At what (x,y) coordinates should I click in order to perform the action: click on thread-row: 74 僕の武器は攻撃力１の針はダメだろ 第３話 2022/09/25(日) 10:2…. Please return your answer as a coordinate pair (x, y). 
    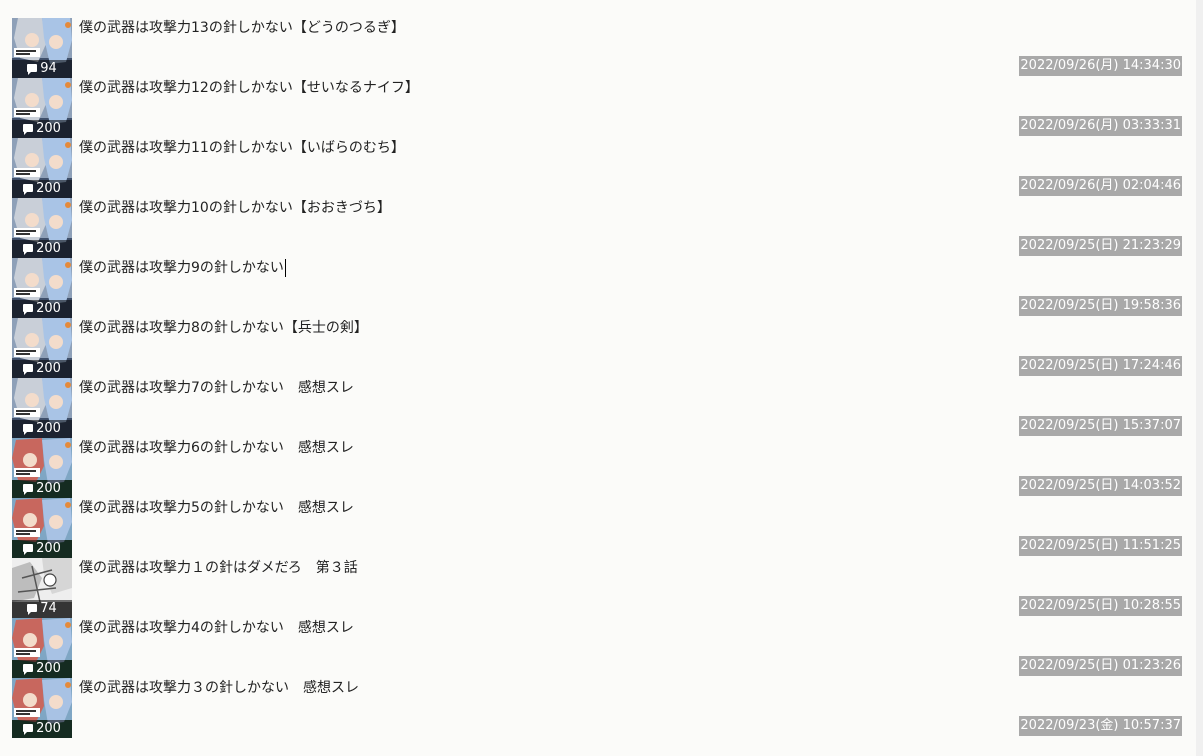
    Looking at the image, I should click on (597, 588).